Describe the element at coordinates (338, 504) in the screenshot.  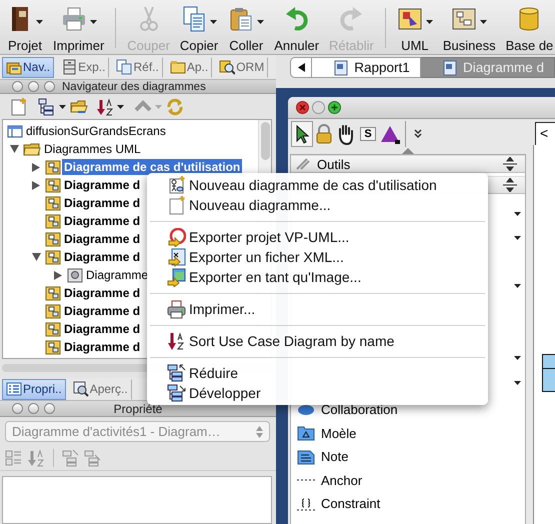
I see `palette-item: Constraint` at that location.